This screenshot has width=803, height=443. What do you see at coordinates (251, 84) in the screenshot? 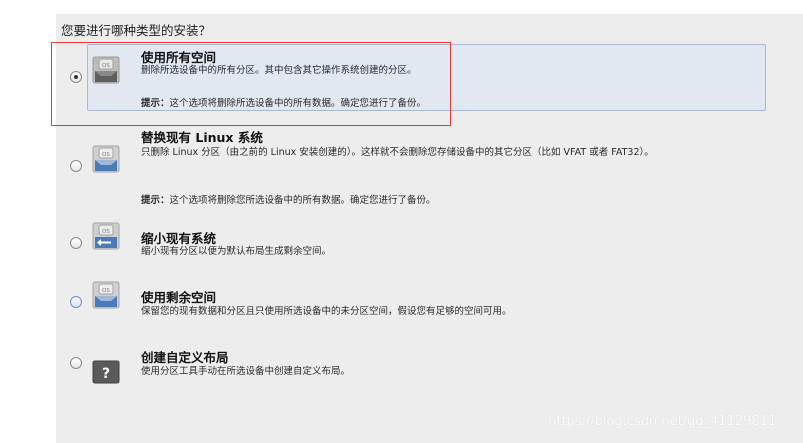
I see `annotation-highlight-box` at bounding box center [251, 84].